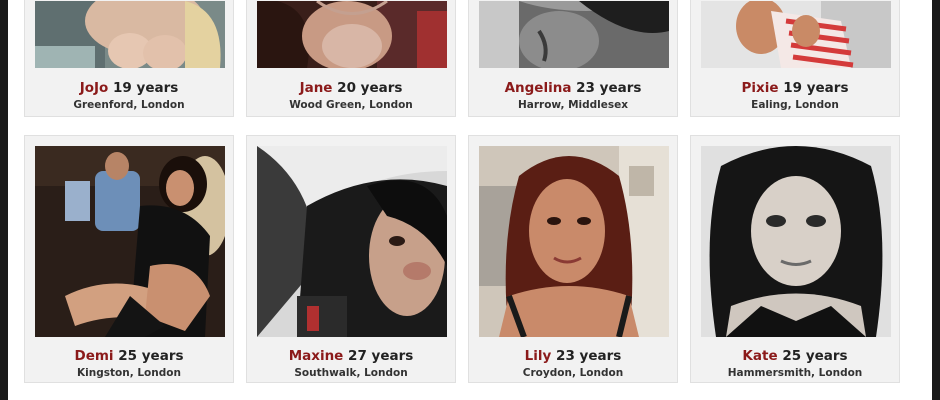 Image resolution: width=940 pixels, height=400 pixels. What do you see at coordinates (759, 356) in the screenshot?
I see `profile-name-link: Kate` at bounding box center [759, 356].